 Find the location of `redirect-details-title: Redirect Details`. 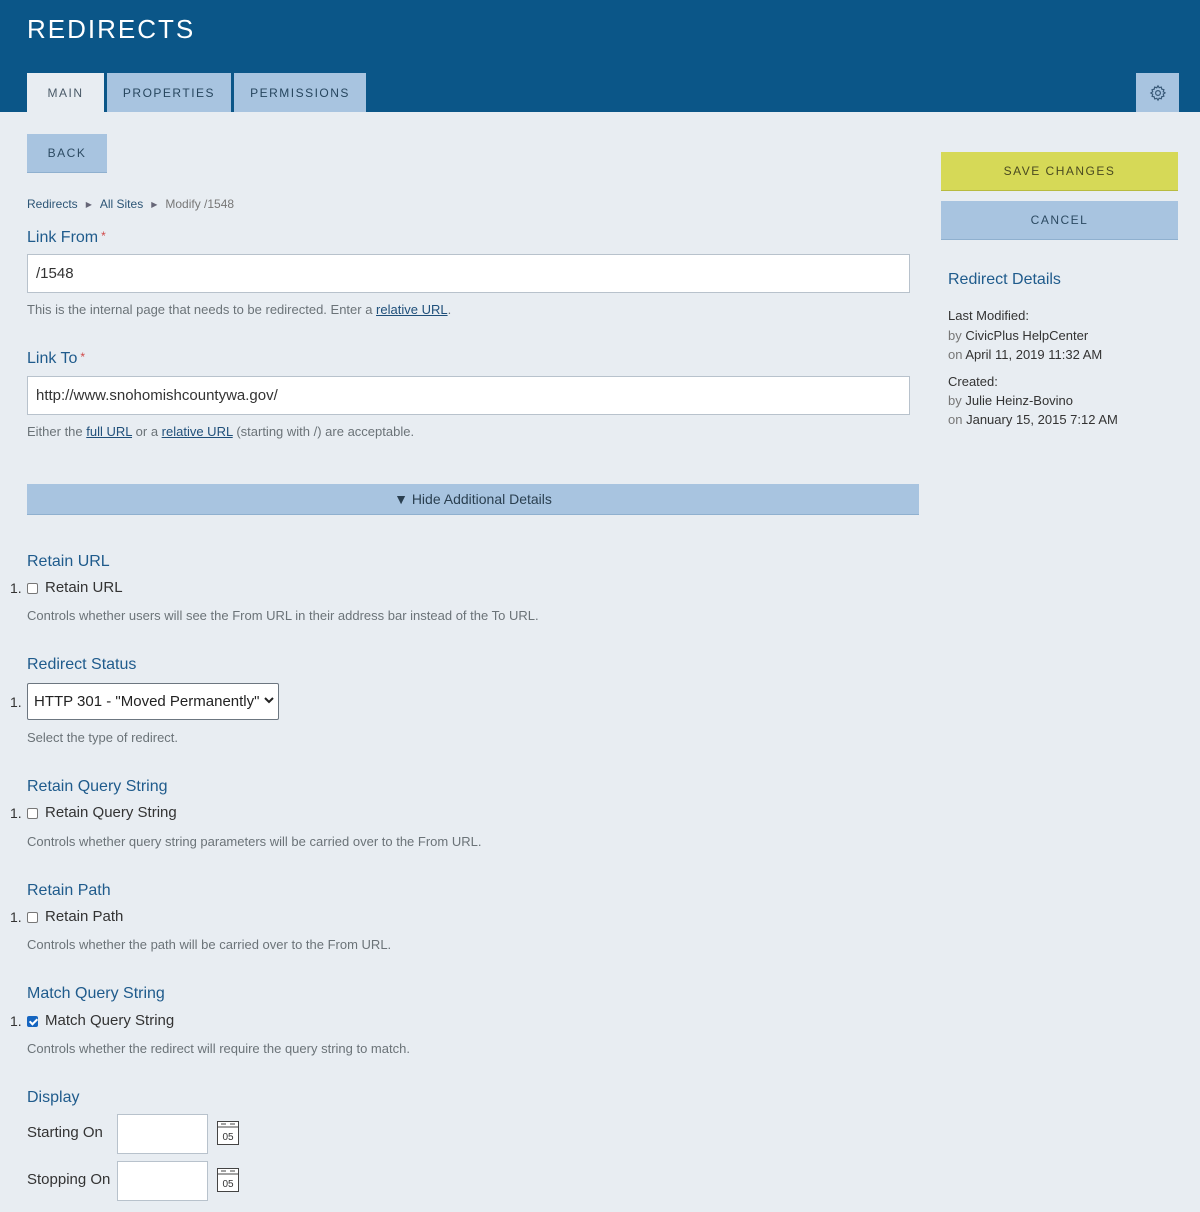

redirect-details-title: Redirect Details is located at coordinates (1004, 279).